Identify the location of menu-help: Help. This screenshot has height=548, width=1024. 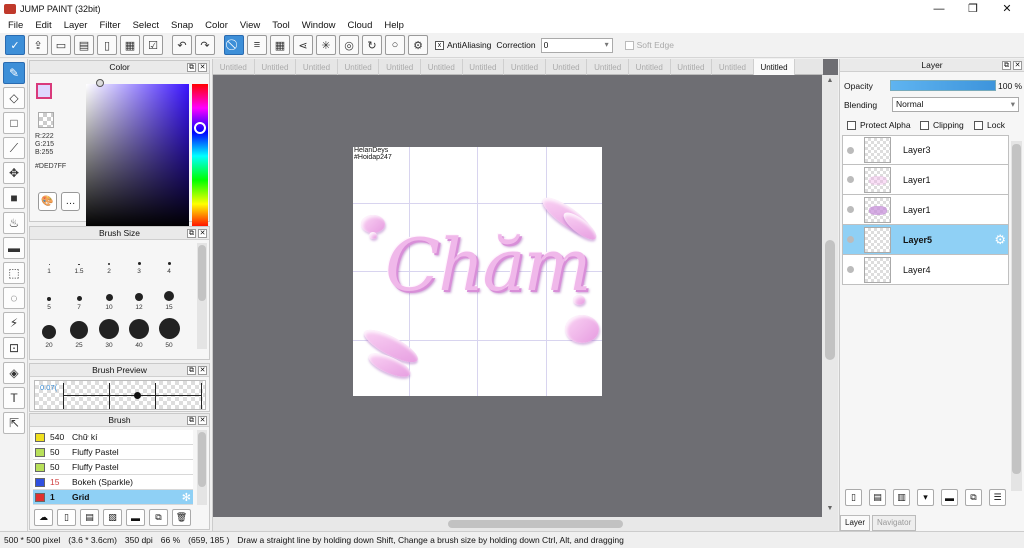
(394, 25).